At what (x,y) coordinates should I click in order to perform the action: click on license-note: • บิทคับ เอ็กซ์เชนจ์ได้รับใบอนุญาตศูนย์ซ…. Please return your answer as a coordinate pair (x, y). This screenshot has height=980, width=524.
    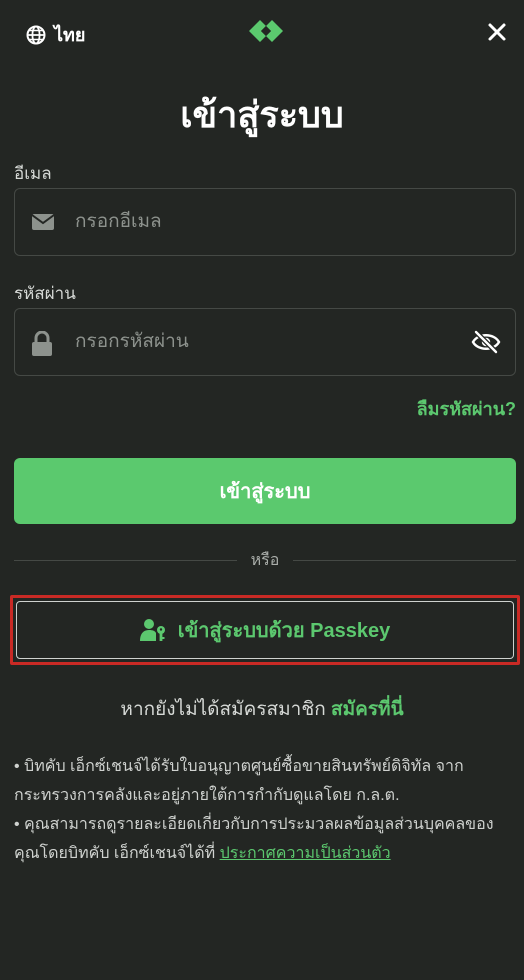
    Looking at the image, I should click on (239, 781).